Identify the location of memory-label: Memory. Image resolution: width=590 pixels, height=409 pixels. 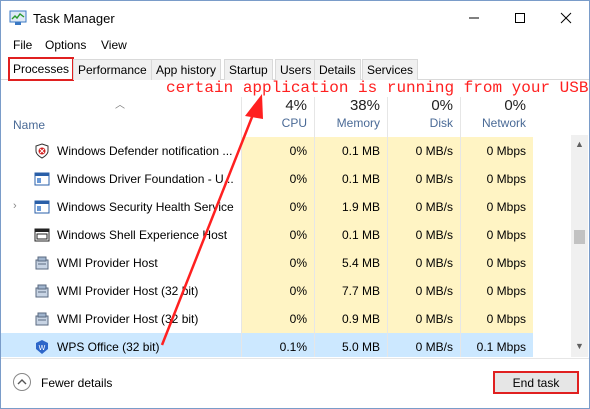
(358, 123).